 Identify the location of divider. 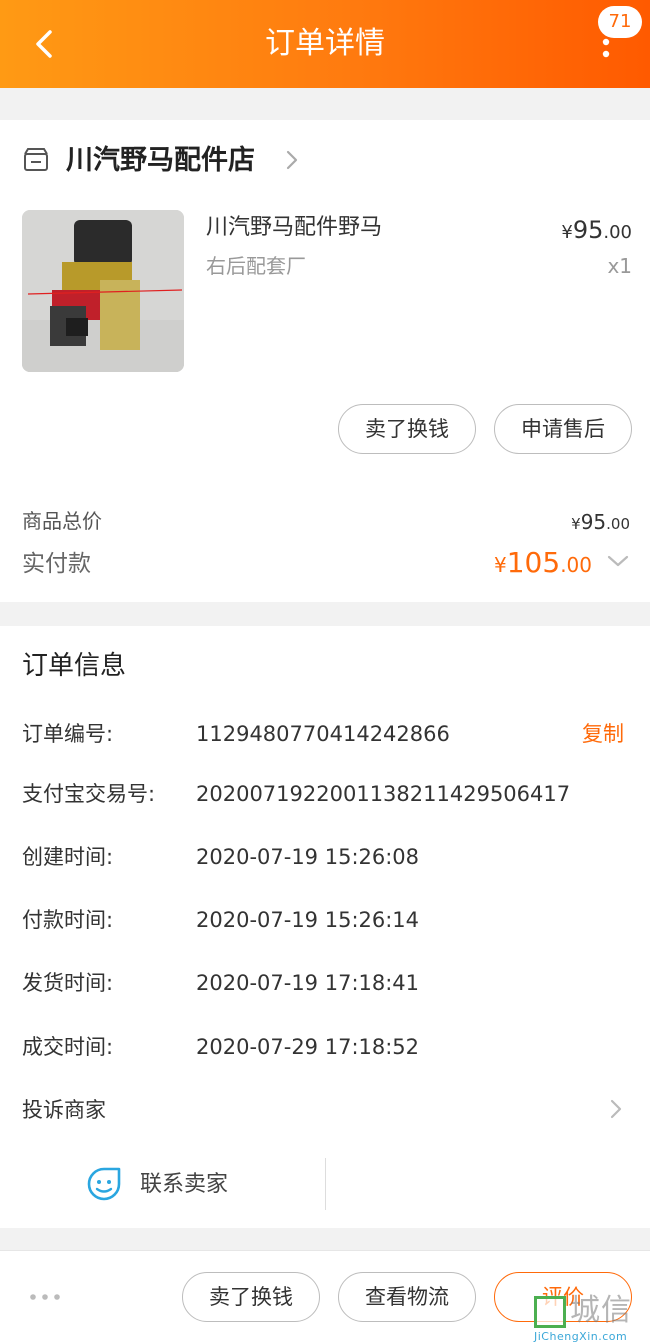
(325, 1184).